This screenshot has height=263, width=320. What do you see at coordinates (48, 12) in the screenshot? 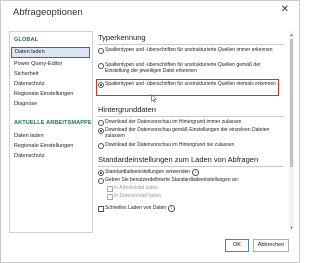
I see `dialog-title: Abfrageoptionen` at bounding box center [48, 12].